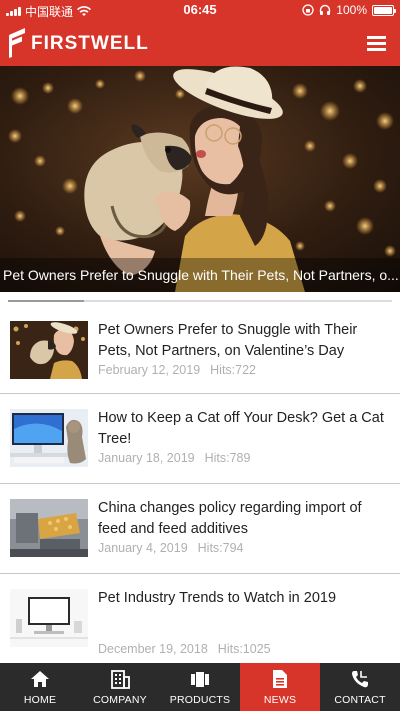 The height and width of the screenshot is (711, 400). Describe the element at coordinates (40, 700) in the screenshot. I see `nav-label: HOME` at that location.